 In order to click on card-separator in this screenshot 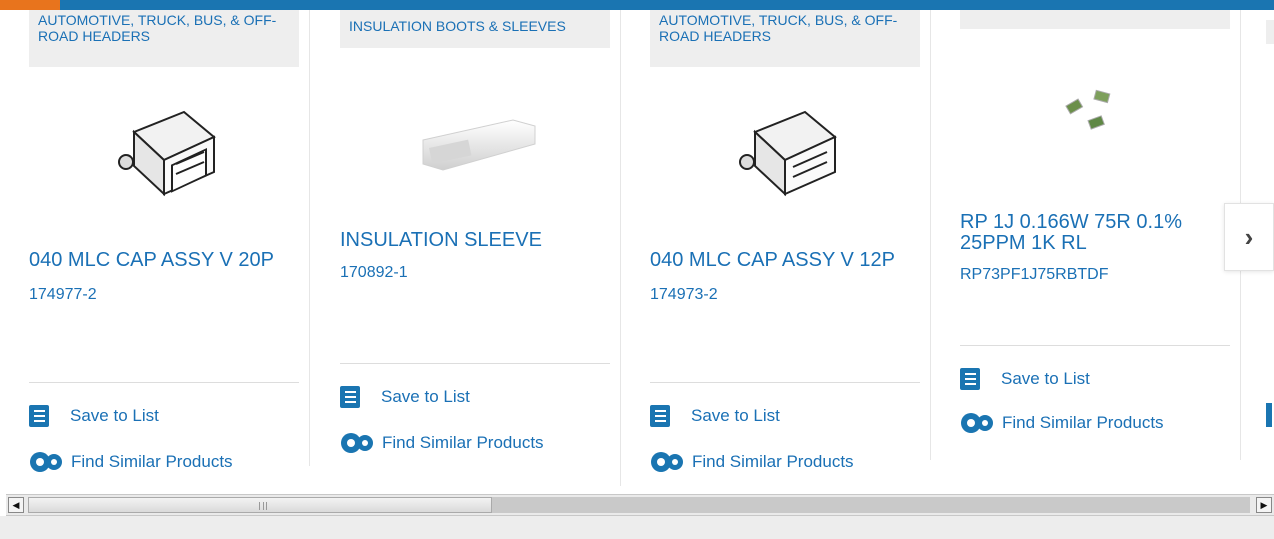, I will do `click(309, 238)`.